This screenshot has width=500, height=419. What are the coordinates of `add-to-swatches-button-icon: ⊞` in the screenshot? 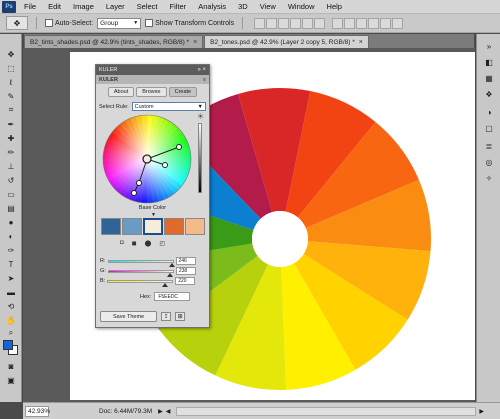 It's located at (180, 316).